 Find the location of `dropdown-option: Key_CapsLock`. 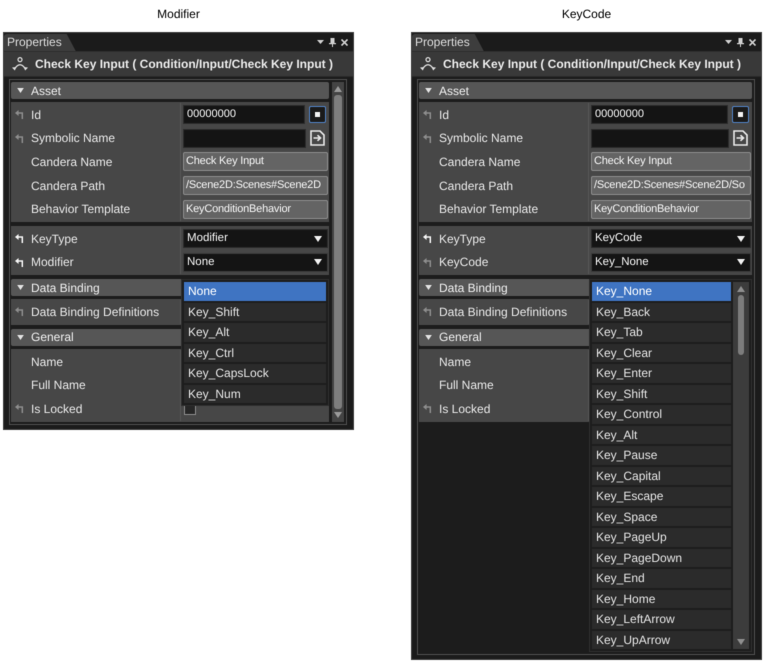

dropdown-option: Key_CapsLock is located at coordinates (255, 373).